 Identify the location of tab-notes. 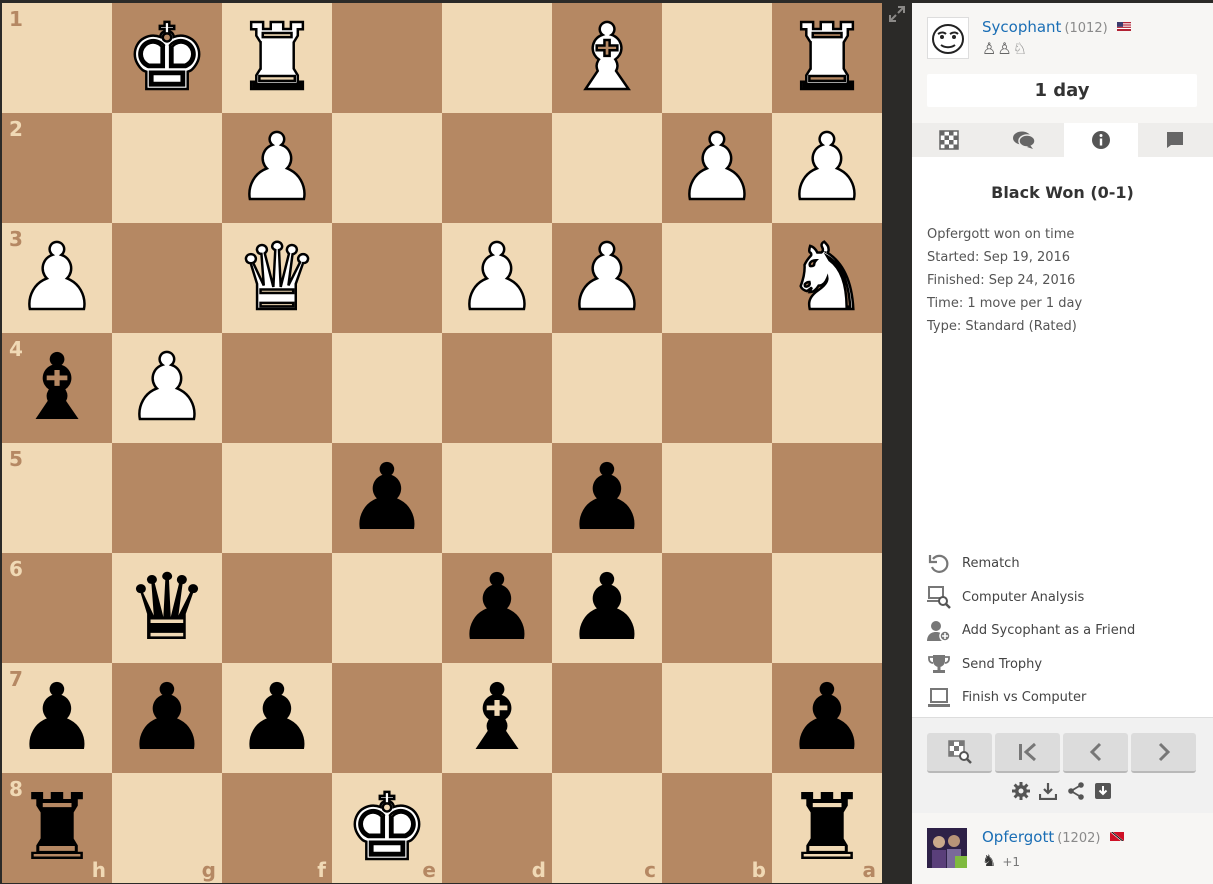
(1175, 140).